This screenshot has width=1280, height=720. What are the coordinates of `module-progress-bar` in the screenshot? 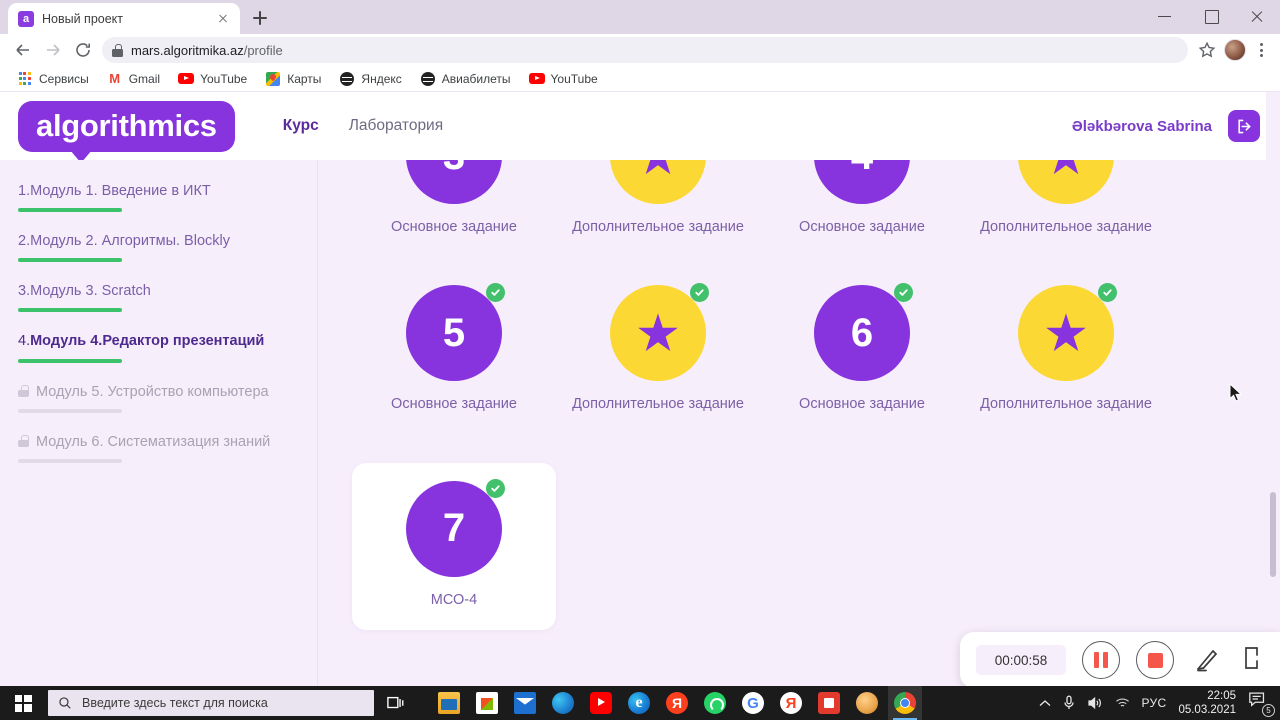 It's located at (70, 260).